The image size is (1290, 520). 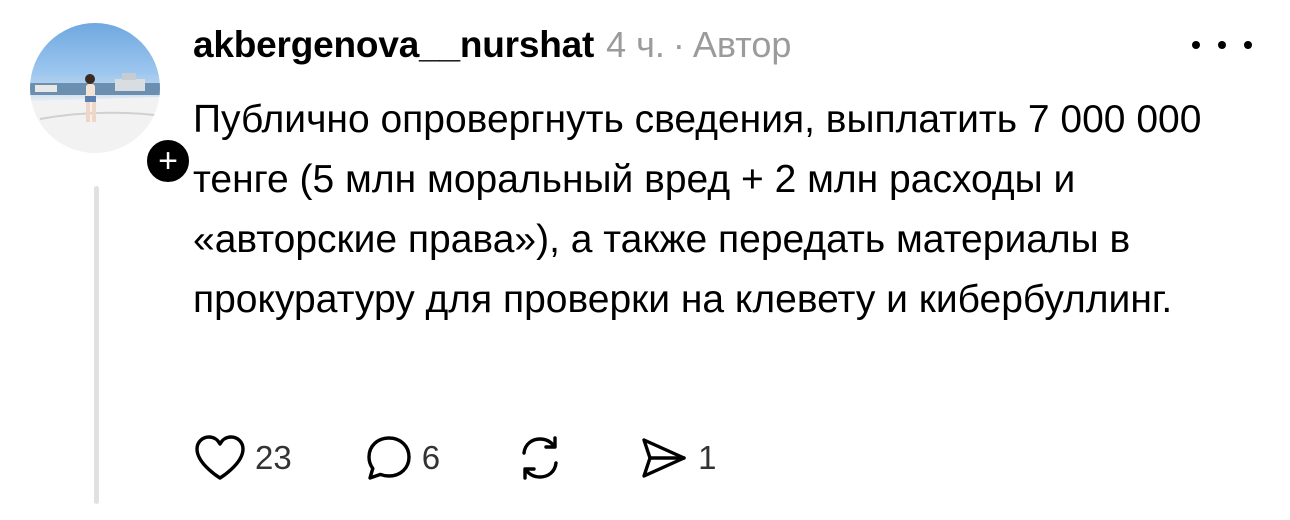 I want to click on post-meta: 4 ч. · Автор, so click(x=698, y=45).